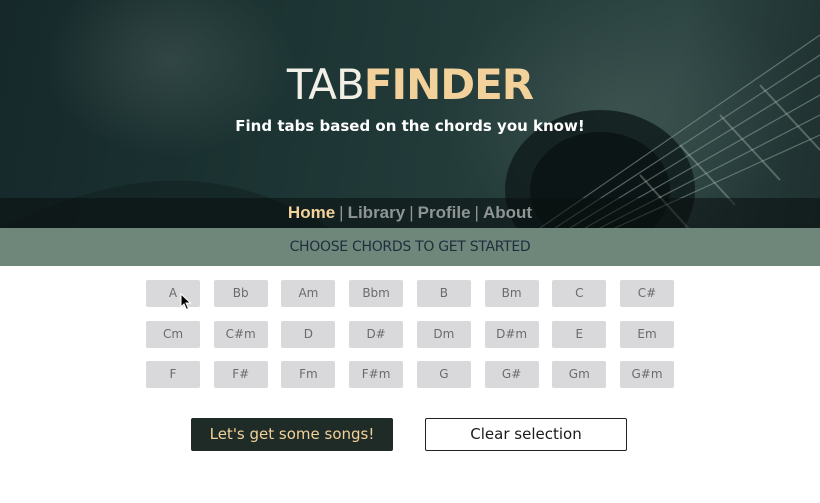 The width and height of the screenshot is (820, 503). What do you see at coordinates (444, 212) in the screenshot?
I see `nav-profile: Profile` at bounding box center [444, 212].